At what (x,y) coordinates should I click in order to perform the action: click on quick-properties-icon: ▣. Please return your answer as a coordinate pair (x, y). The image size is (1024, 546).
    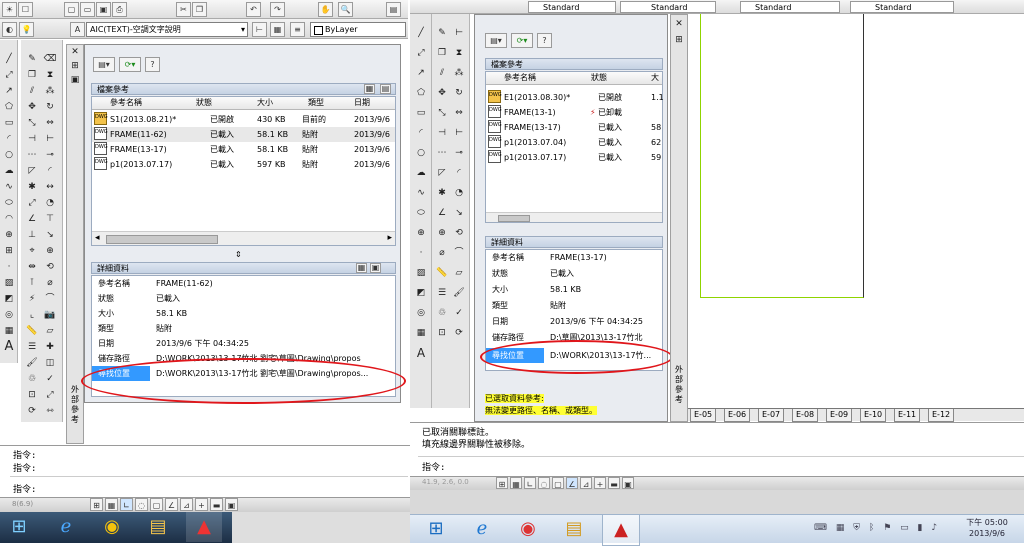
    Looking at the image, I should click on (628, 483).